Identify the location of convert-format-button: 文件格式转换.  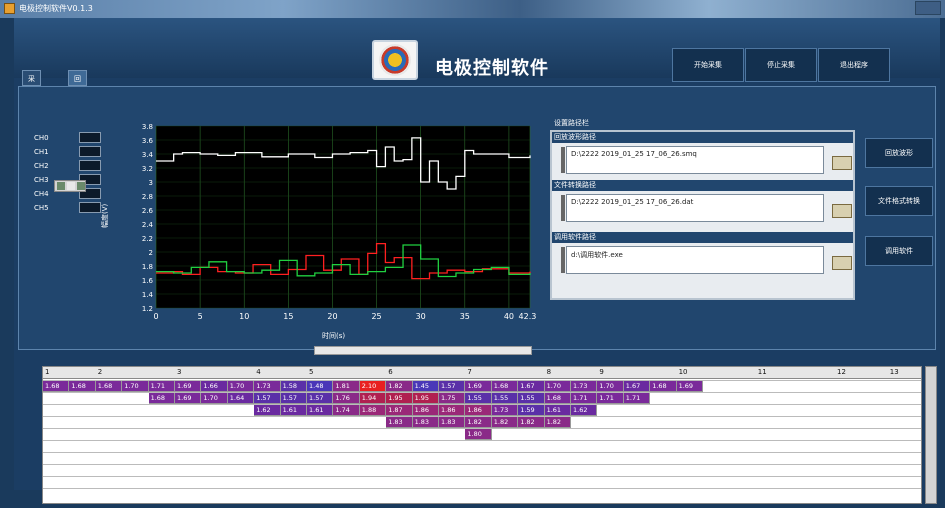
(899, 201).